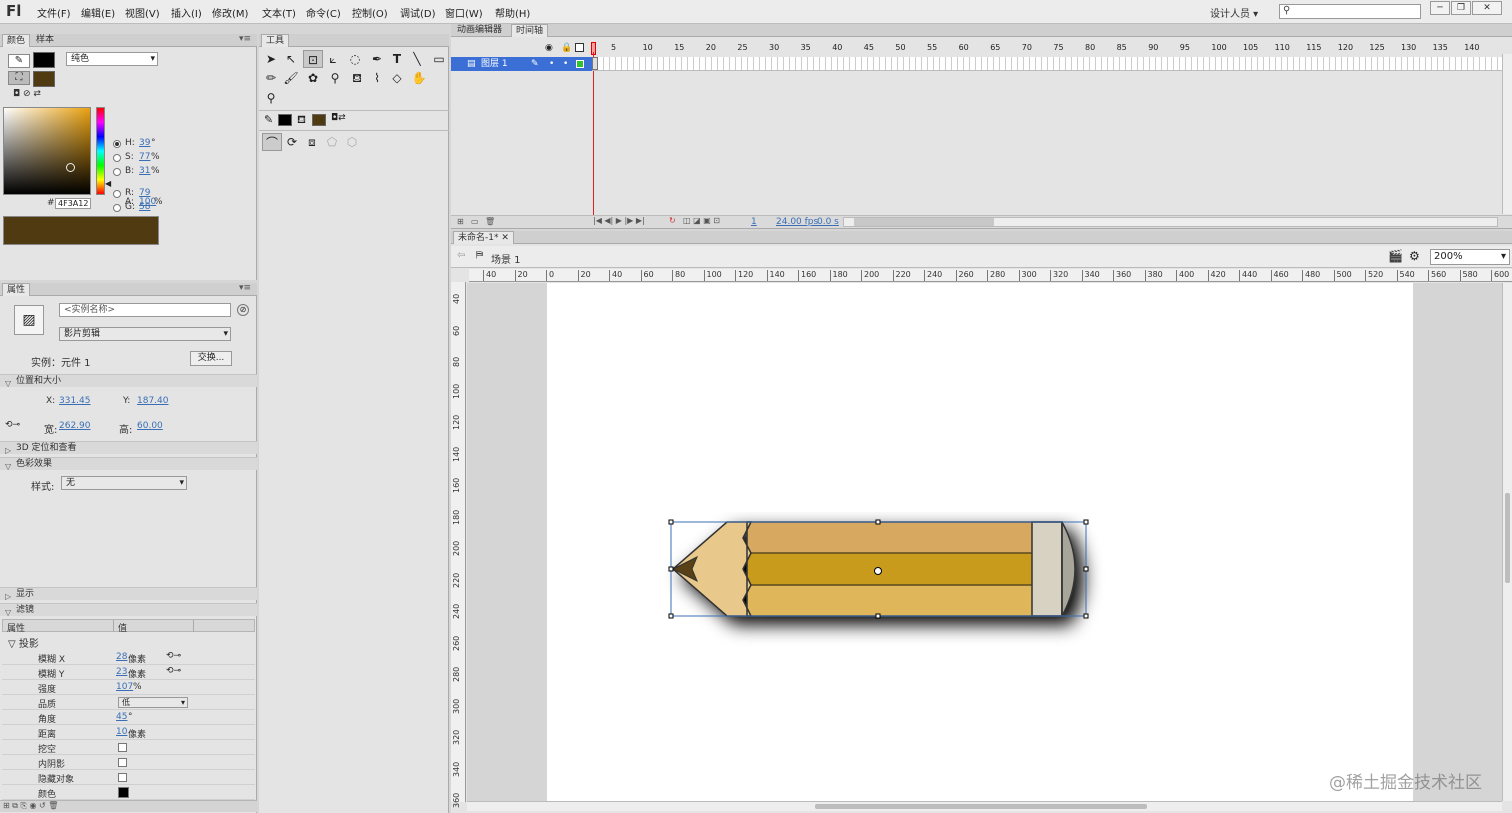 The image size is (1512, 813). I want to click on hsb-value: 39, so click(144, 143).